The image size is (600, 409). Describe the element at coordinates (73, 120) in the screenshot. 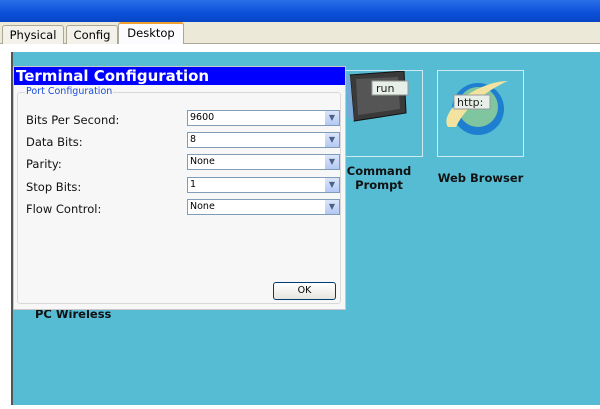

I see `bits-per-second-label: Bits Per Second:` at that location.